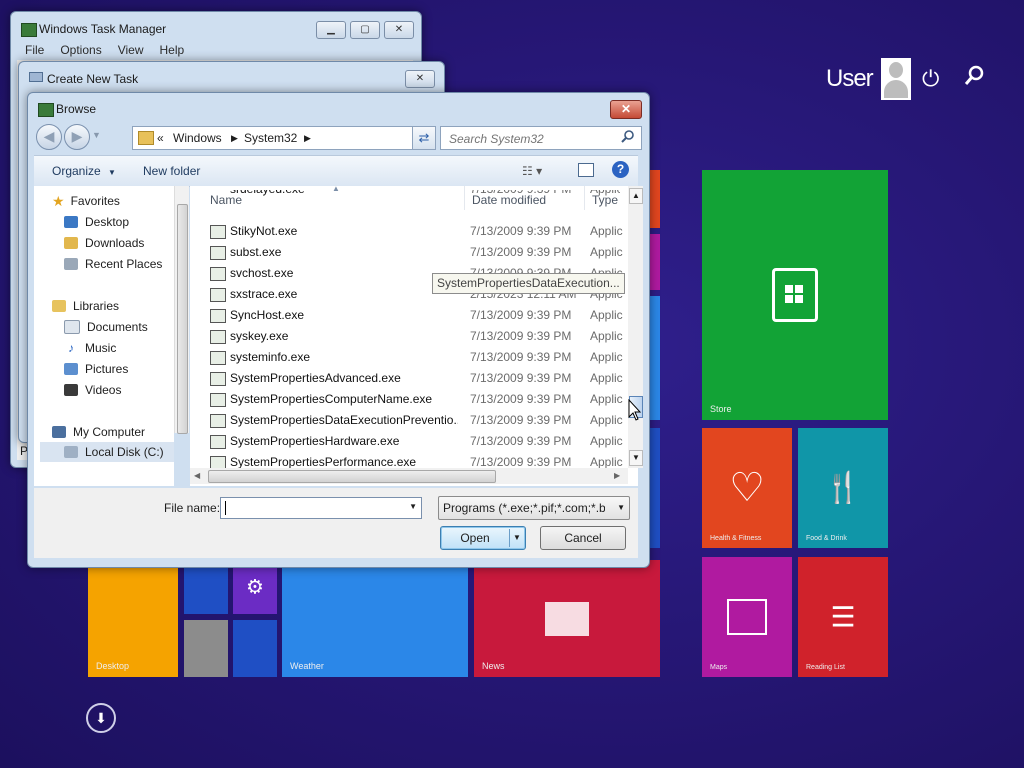  I want to click on down-arrow-icon: ⬇, so click(101, 718).